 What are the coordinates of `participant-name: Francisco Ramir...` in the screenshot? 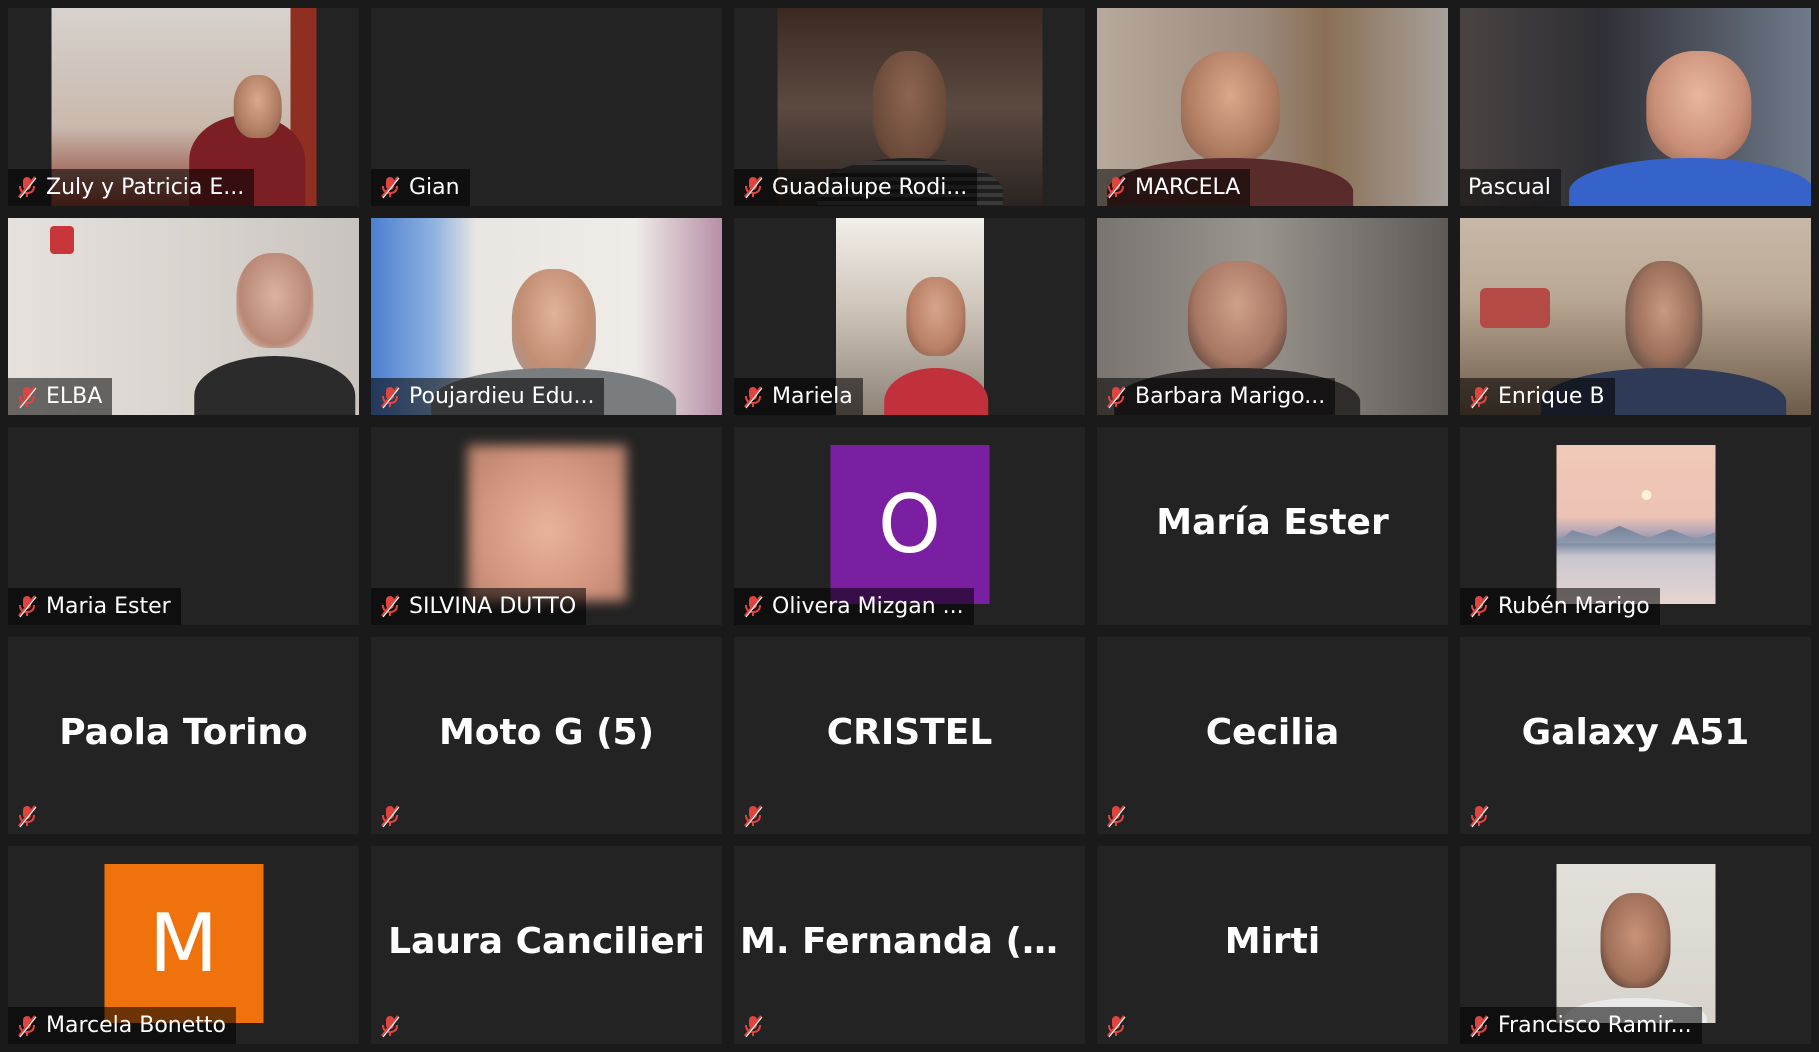 It's located at (1595, 1025).